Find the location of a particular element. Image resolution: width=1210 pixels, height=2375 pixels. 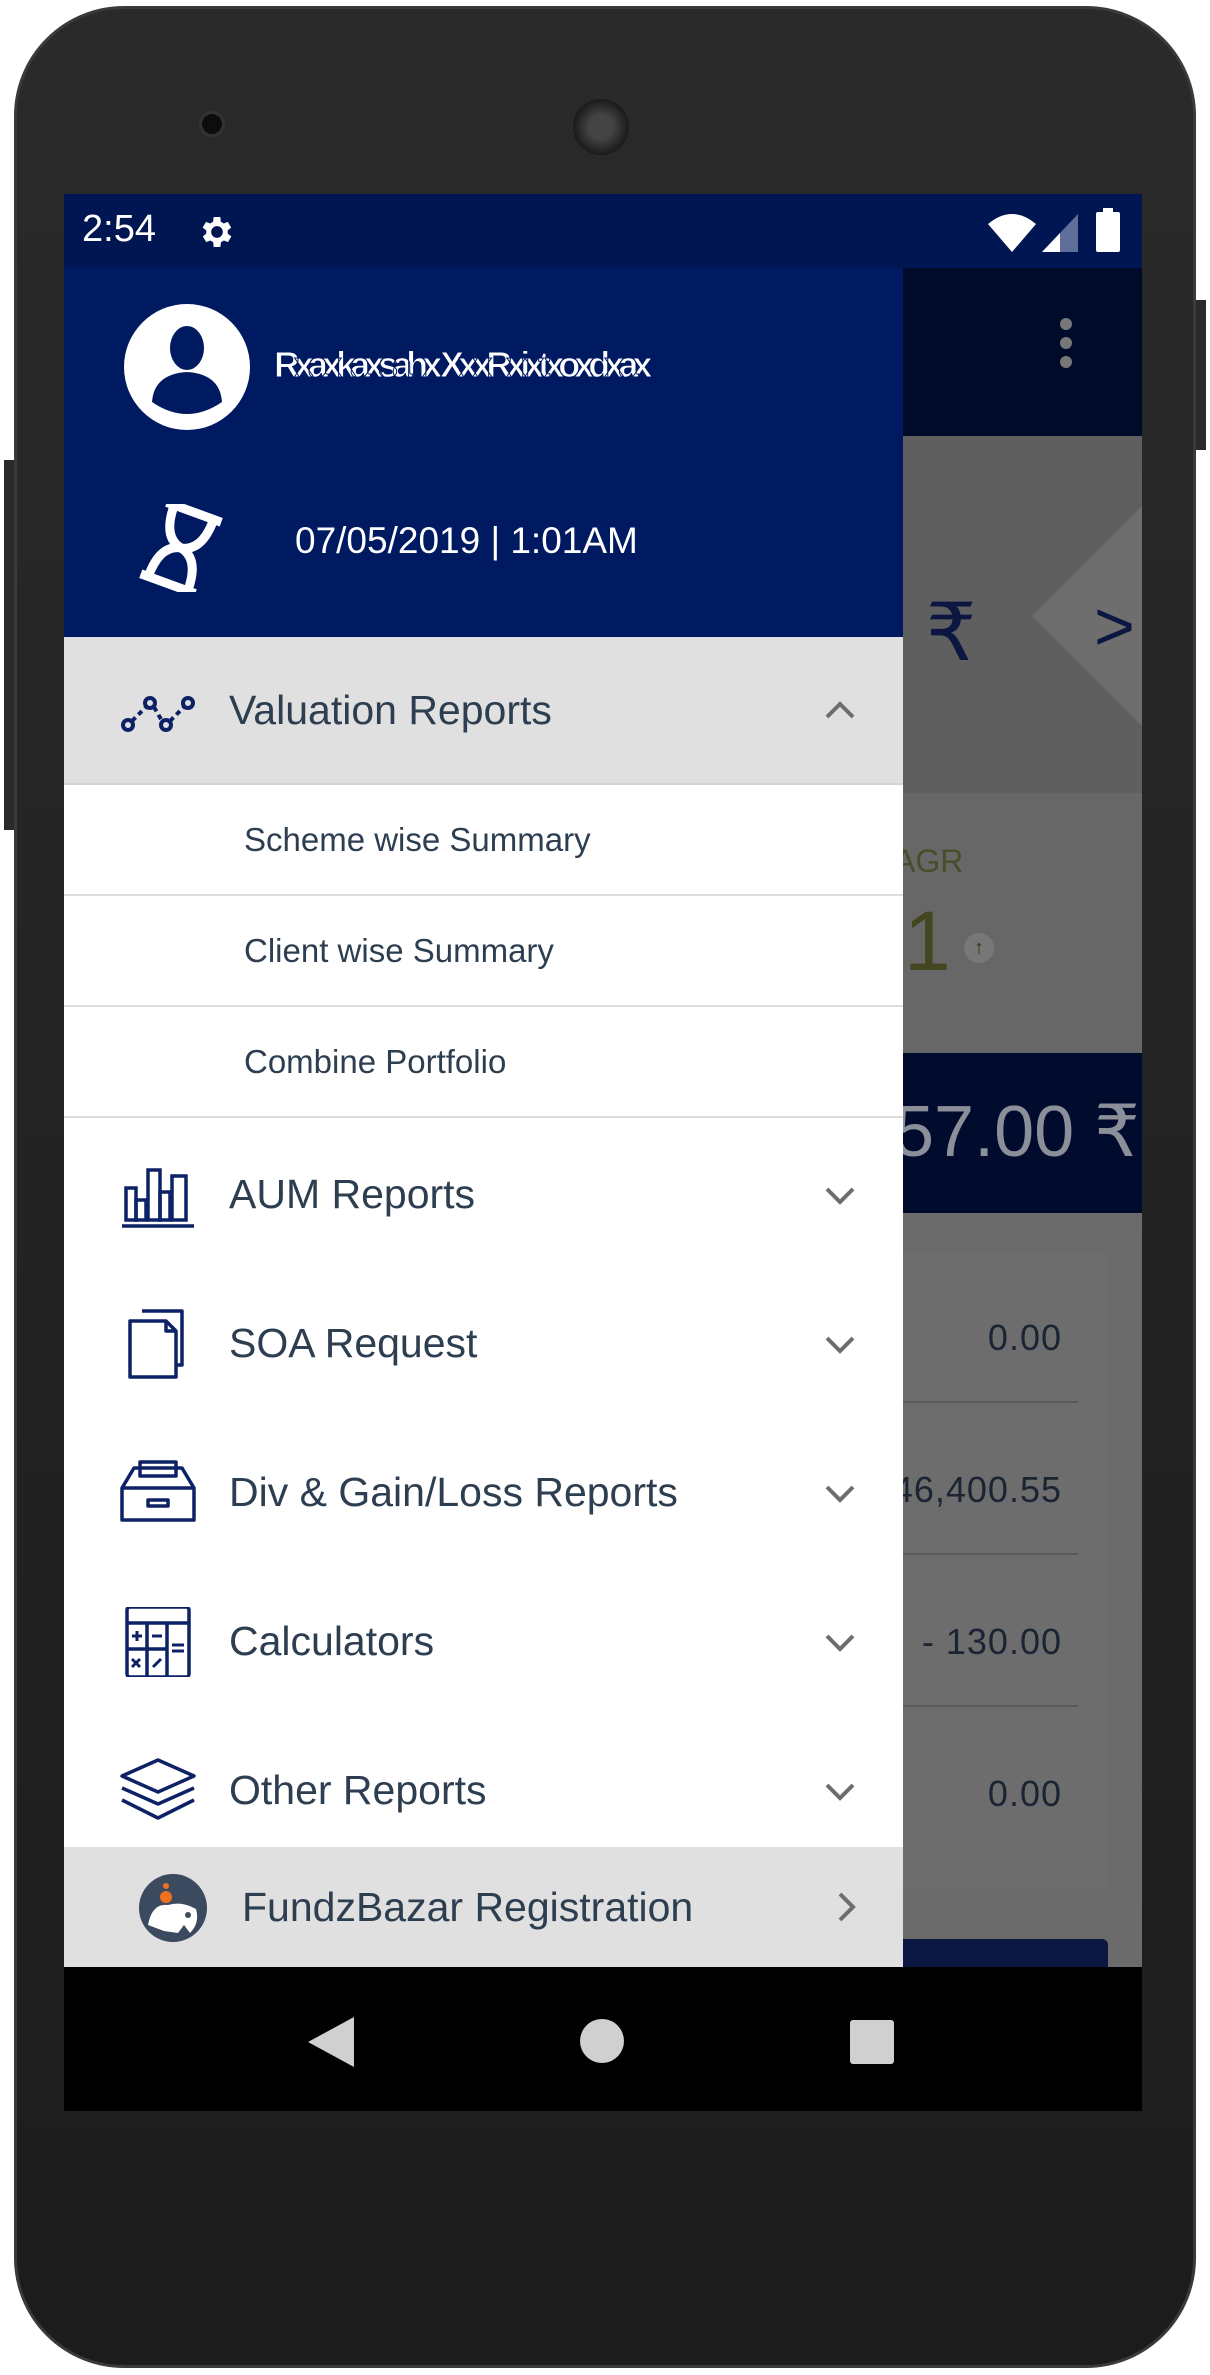

menu-item-fundzbazar-registration: FundzBazar Registration is located at coordinates (483, 1907).